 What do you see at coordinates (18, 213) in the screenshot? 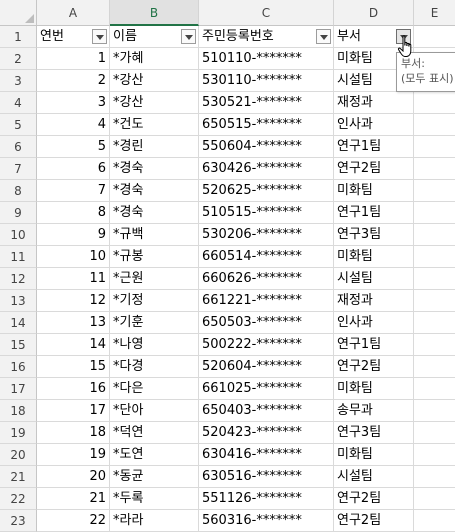
I see `row-header: 9` at bounding box center [18, 213].